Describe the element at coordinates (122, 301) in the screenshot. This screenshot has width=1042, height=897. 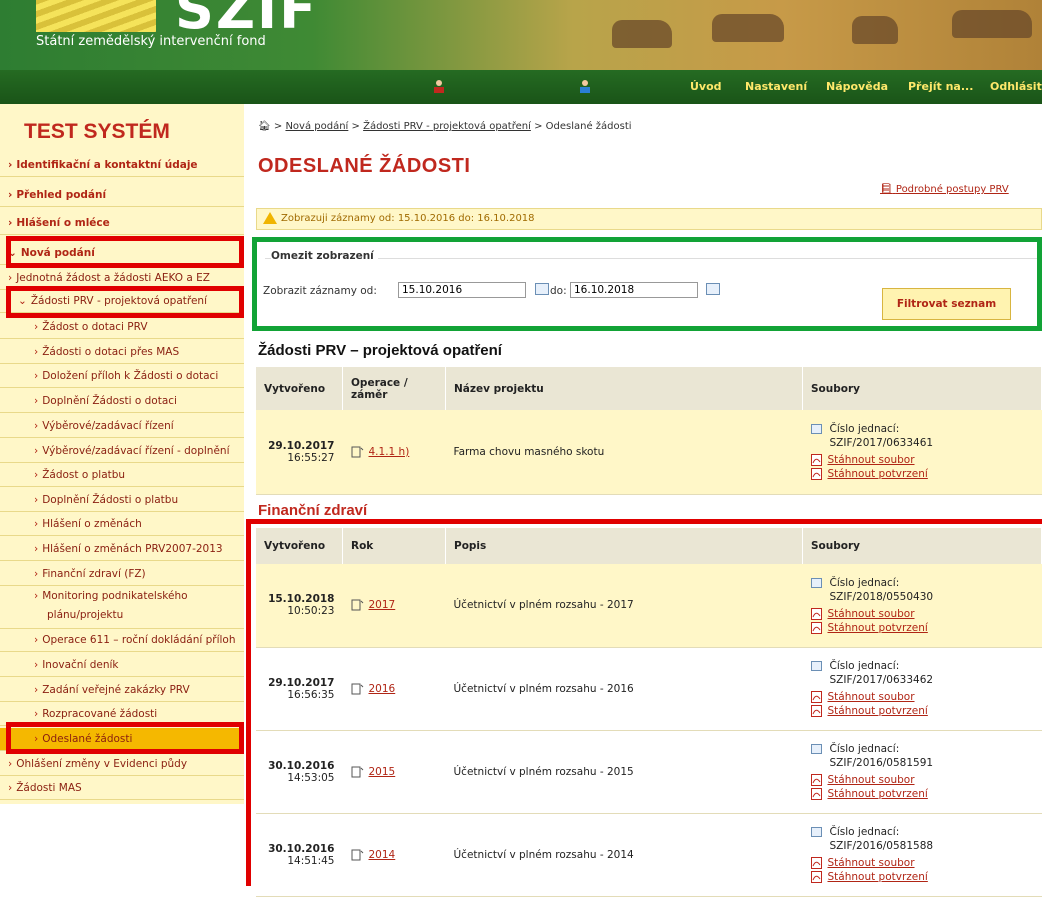
I see `sidebar-item-prv: ⌄ Žádosti PRV - projektová opatření` at that location.